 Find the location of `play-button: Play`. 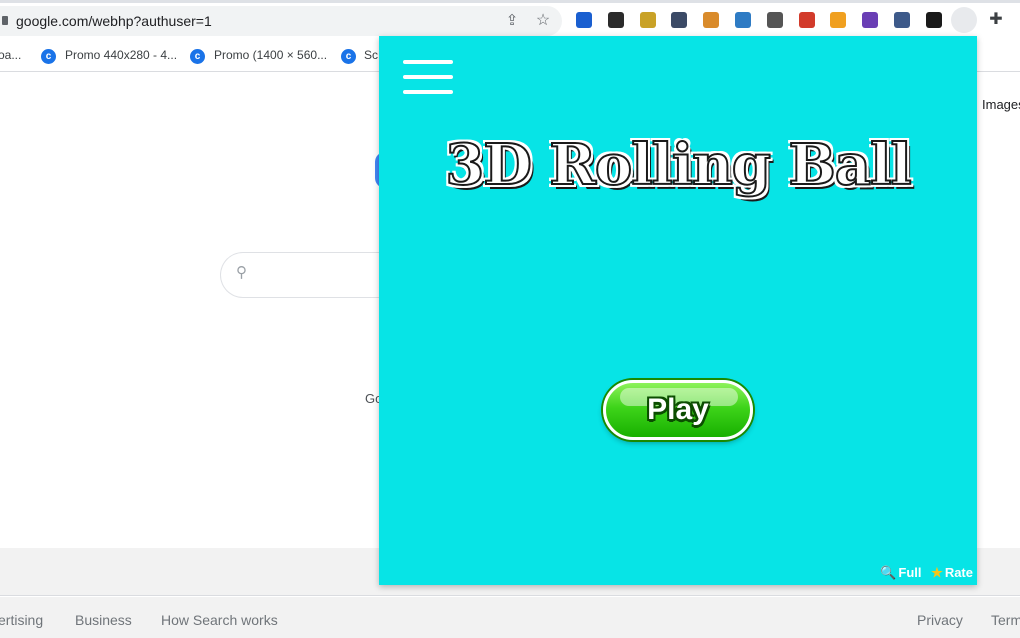

play-button: Play is located at coordinates (678, 410).